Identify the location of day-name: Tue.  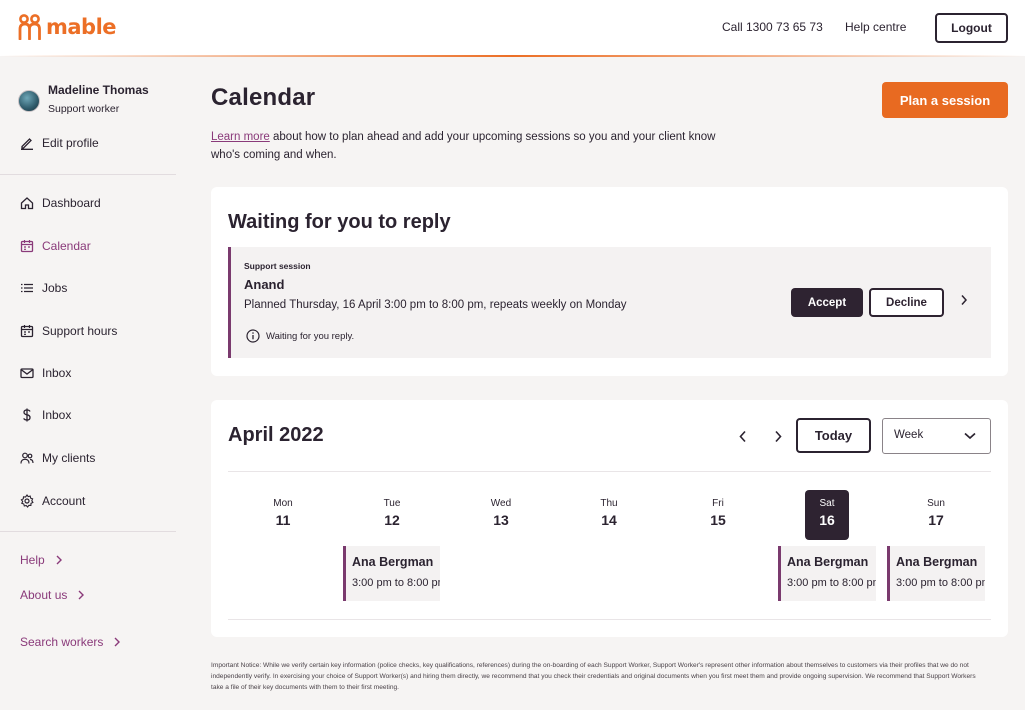
(392, 503).